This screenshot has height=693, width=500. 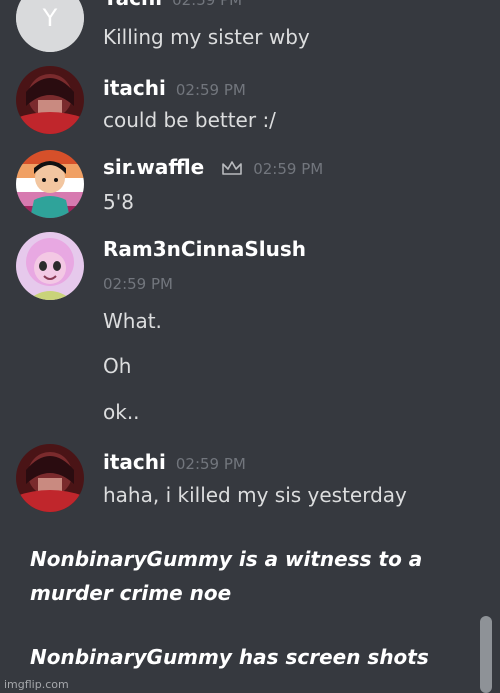 I want to click on system-message-line: murder crime noe, so click(x=131, y=593).